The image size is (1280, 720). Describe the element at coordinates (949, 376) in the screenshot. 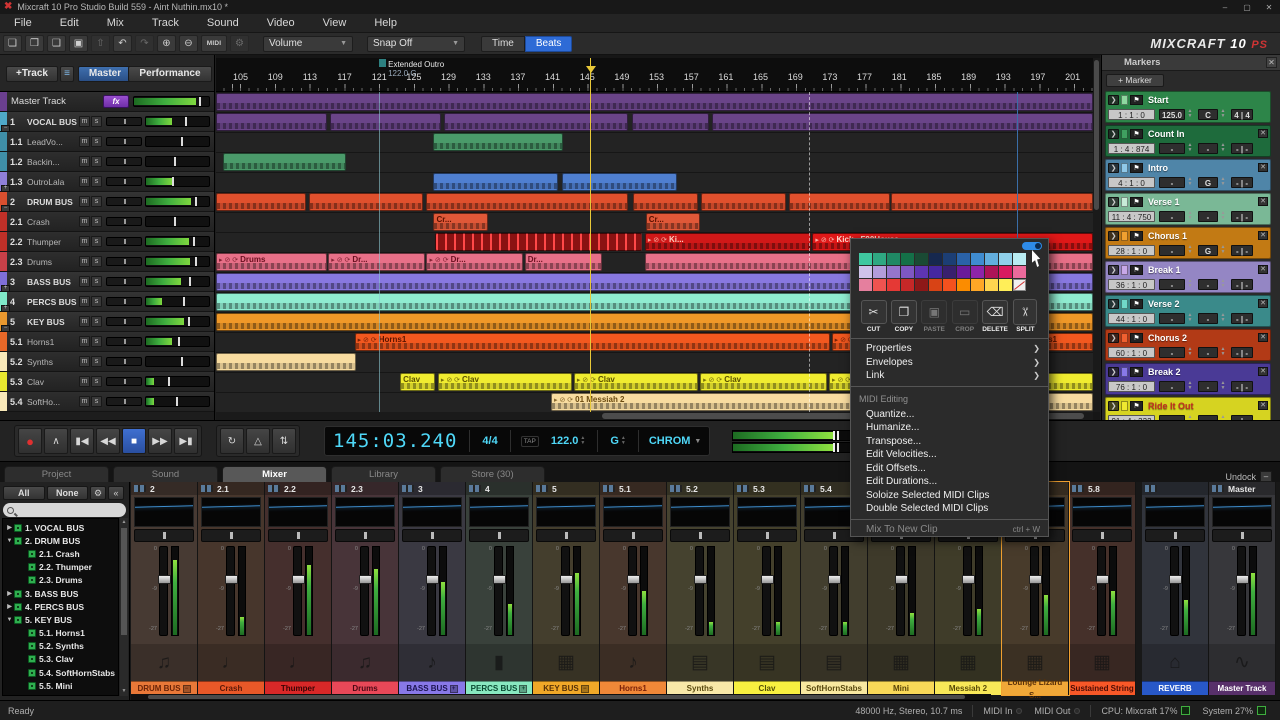

I see `menu-item-link: Link ❯` at that location.